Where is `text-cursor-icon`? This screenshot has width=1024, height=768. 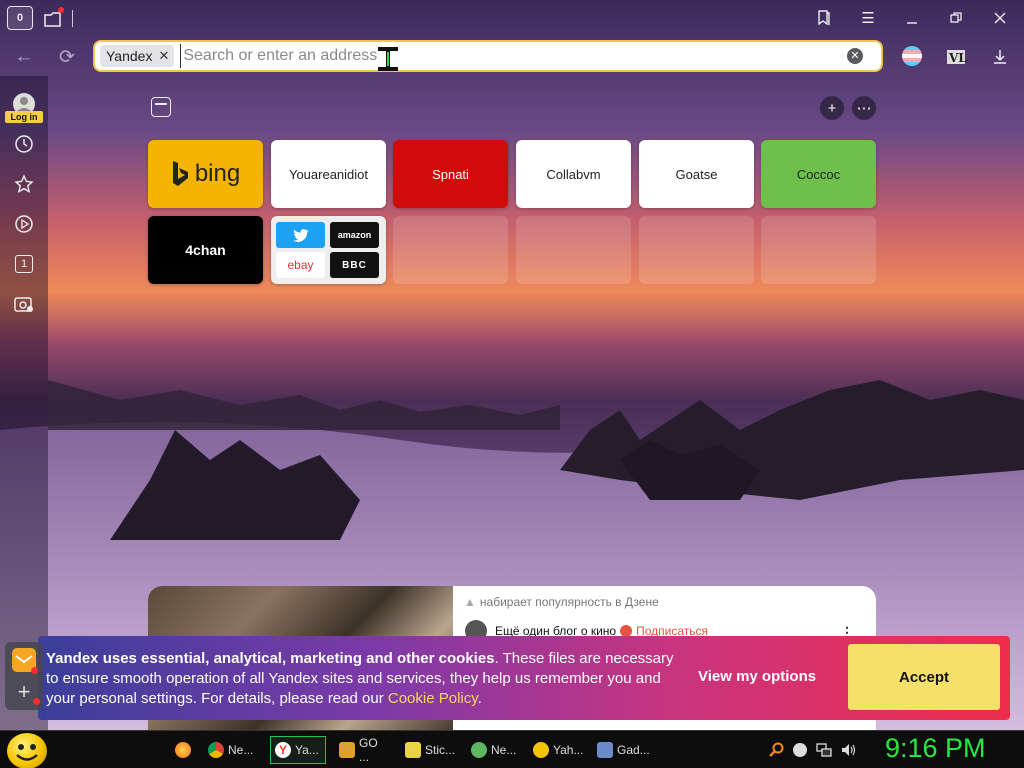
text-cursor-icon is located at coordinates (388, 59).